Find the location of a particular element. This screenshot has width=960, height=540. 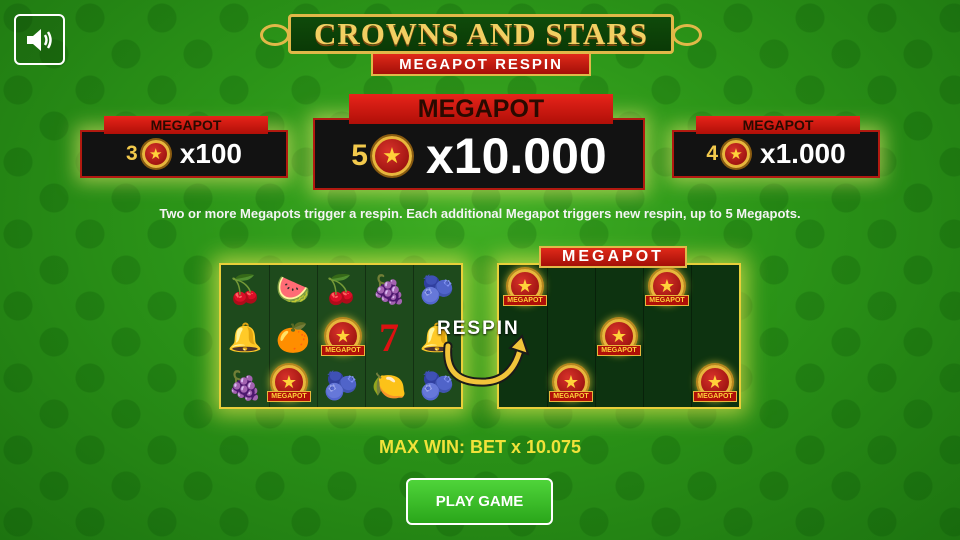

megapot-count: 5 is located at coordinates (359, 155).